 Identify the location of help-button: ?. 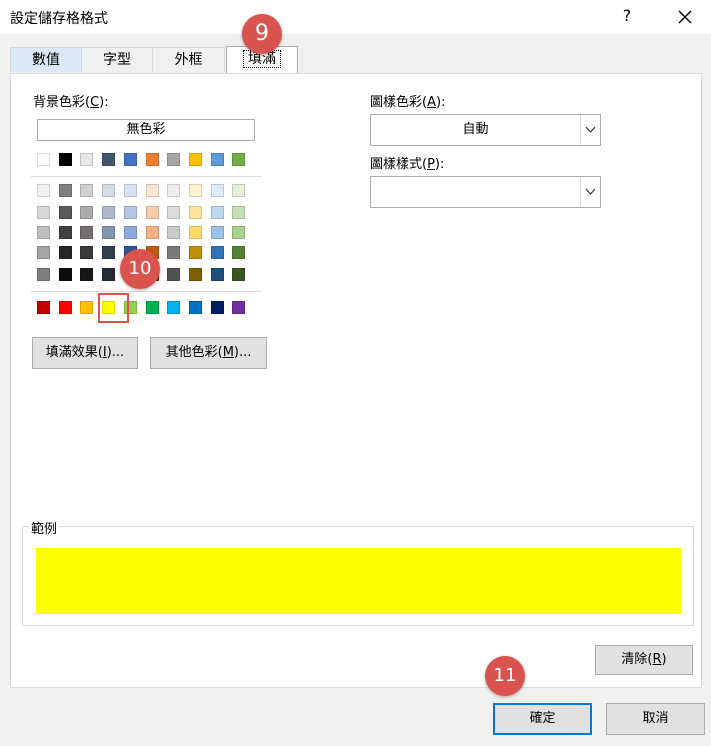
(627, 15).